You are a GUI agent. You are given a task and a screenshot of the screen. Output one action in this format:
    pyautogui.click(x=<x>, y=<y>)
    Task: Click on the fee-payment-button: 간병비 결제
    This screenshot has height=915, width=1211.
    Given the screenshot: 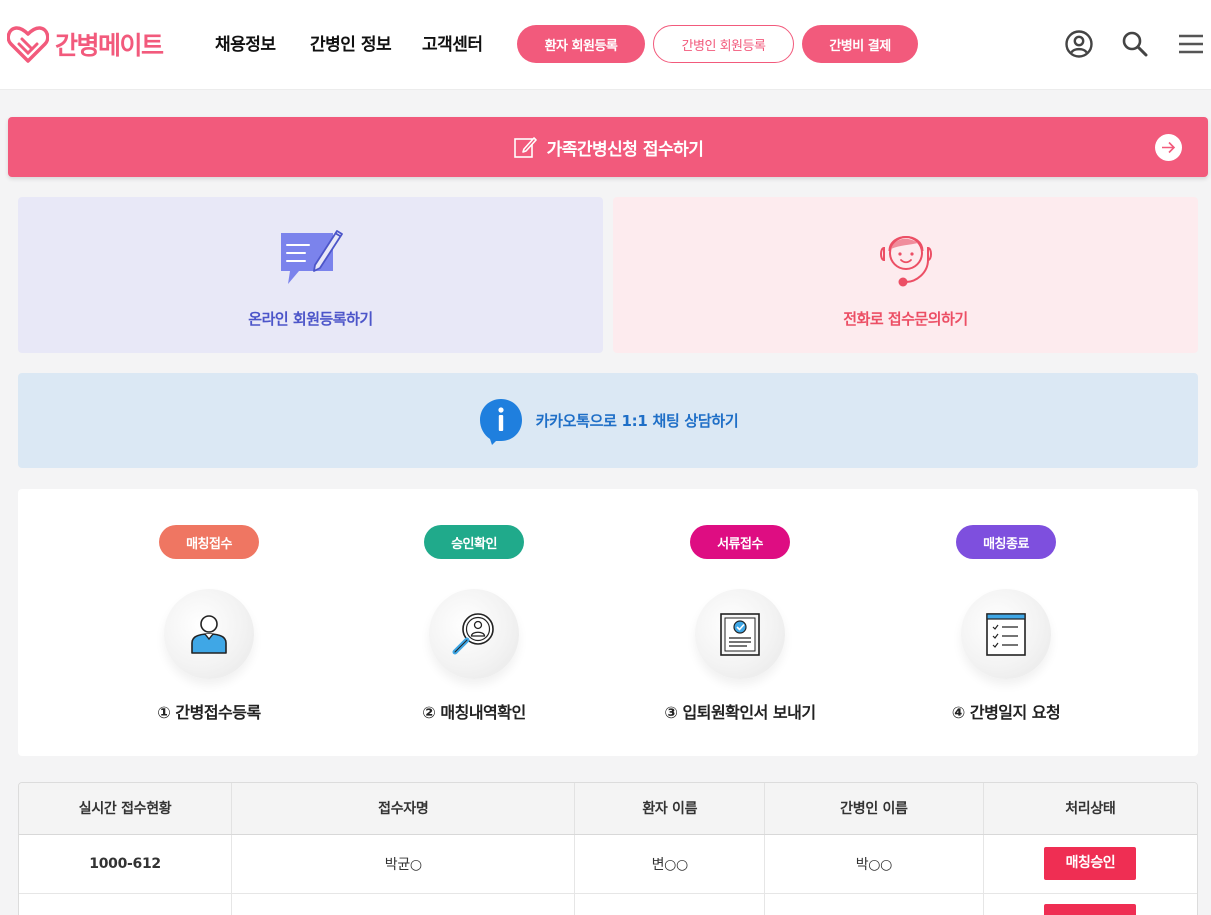 What is the action you would take?
    pyautogui.click(x=860, y=44)
    